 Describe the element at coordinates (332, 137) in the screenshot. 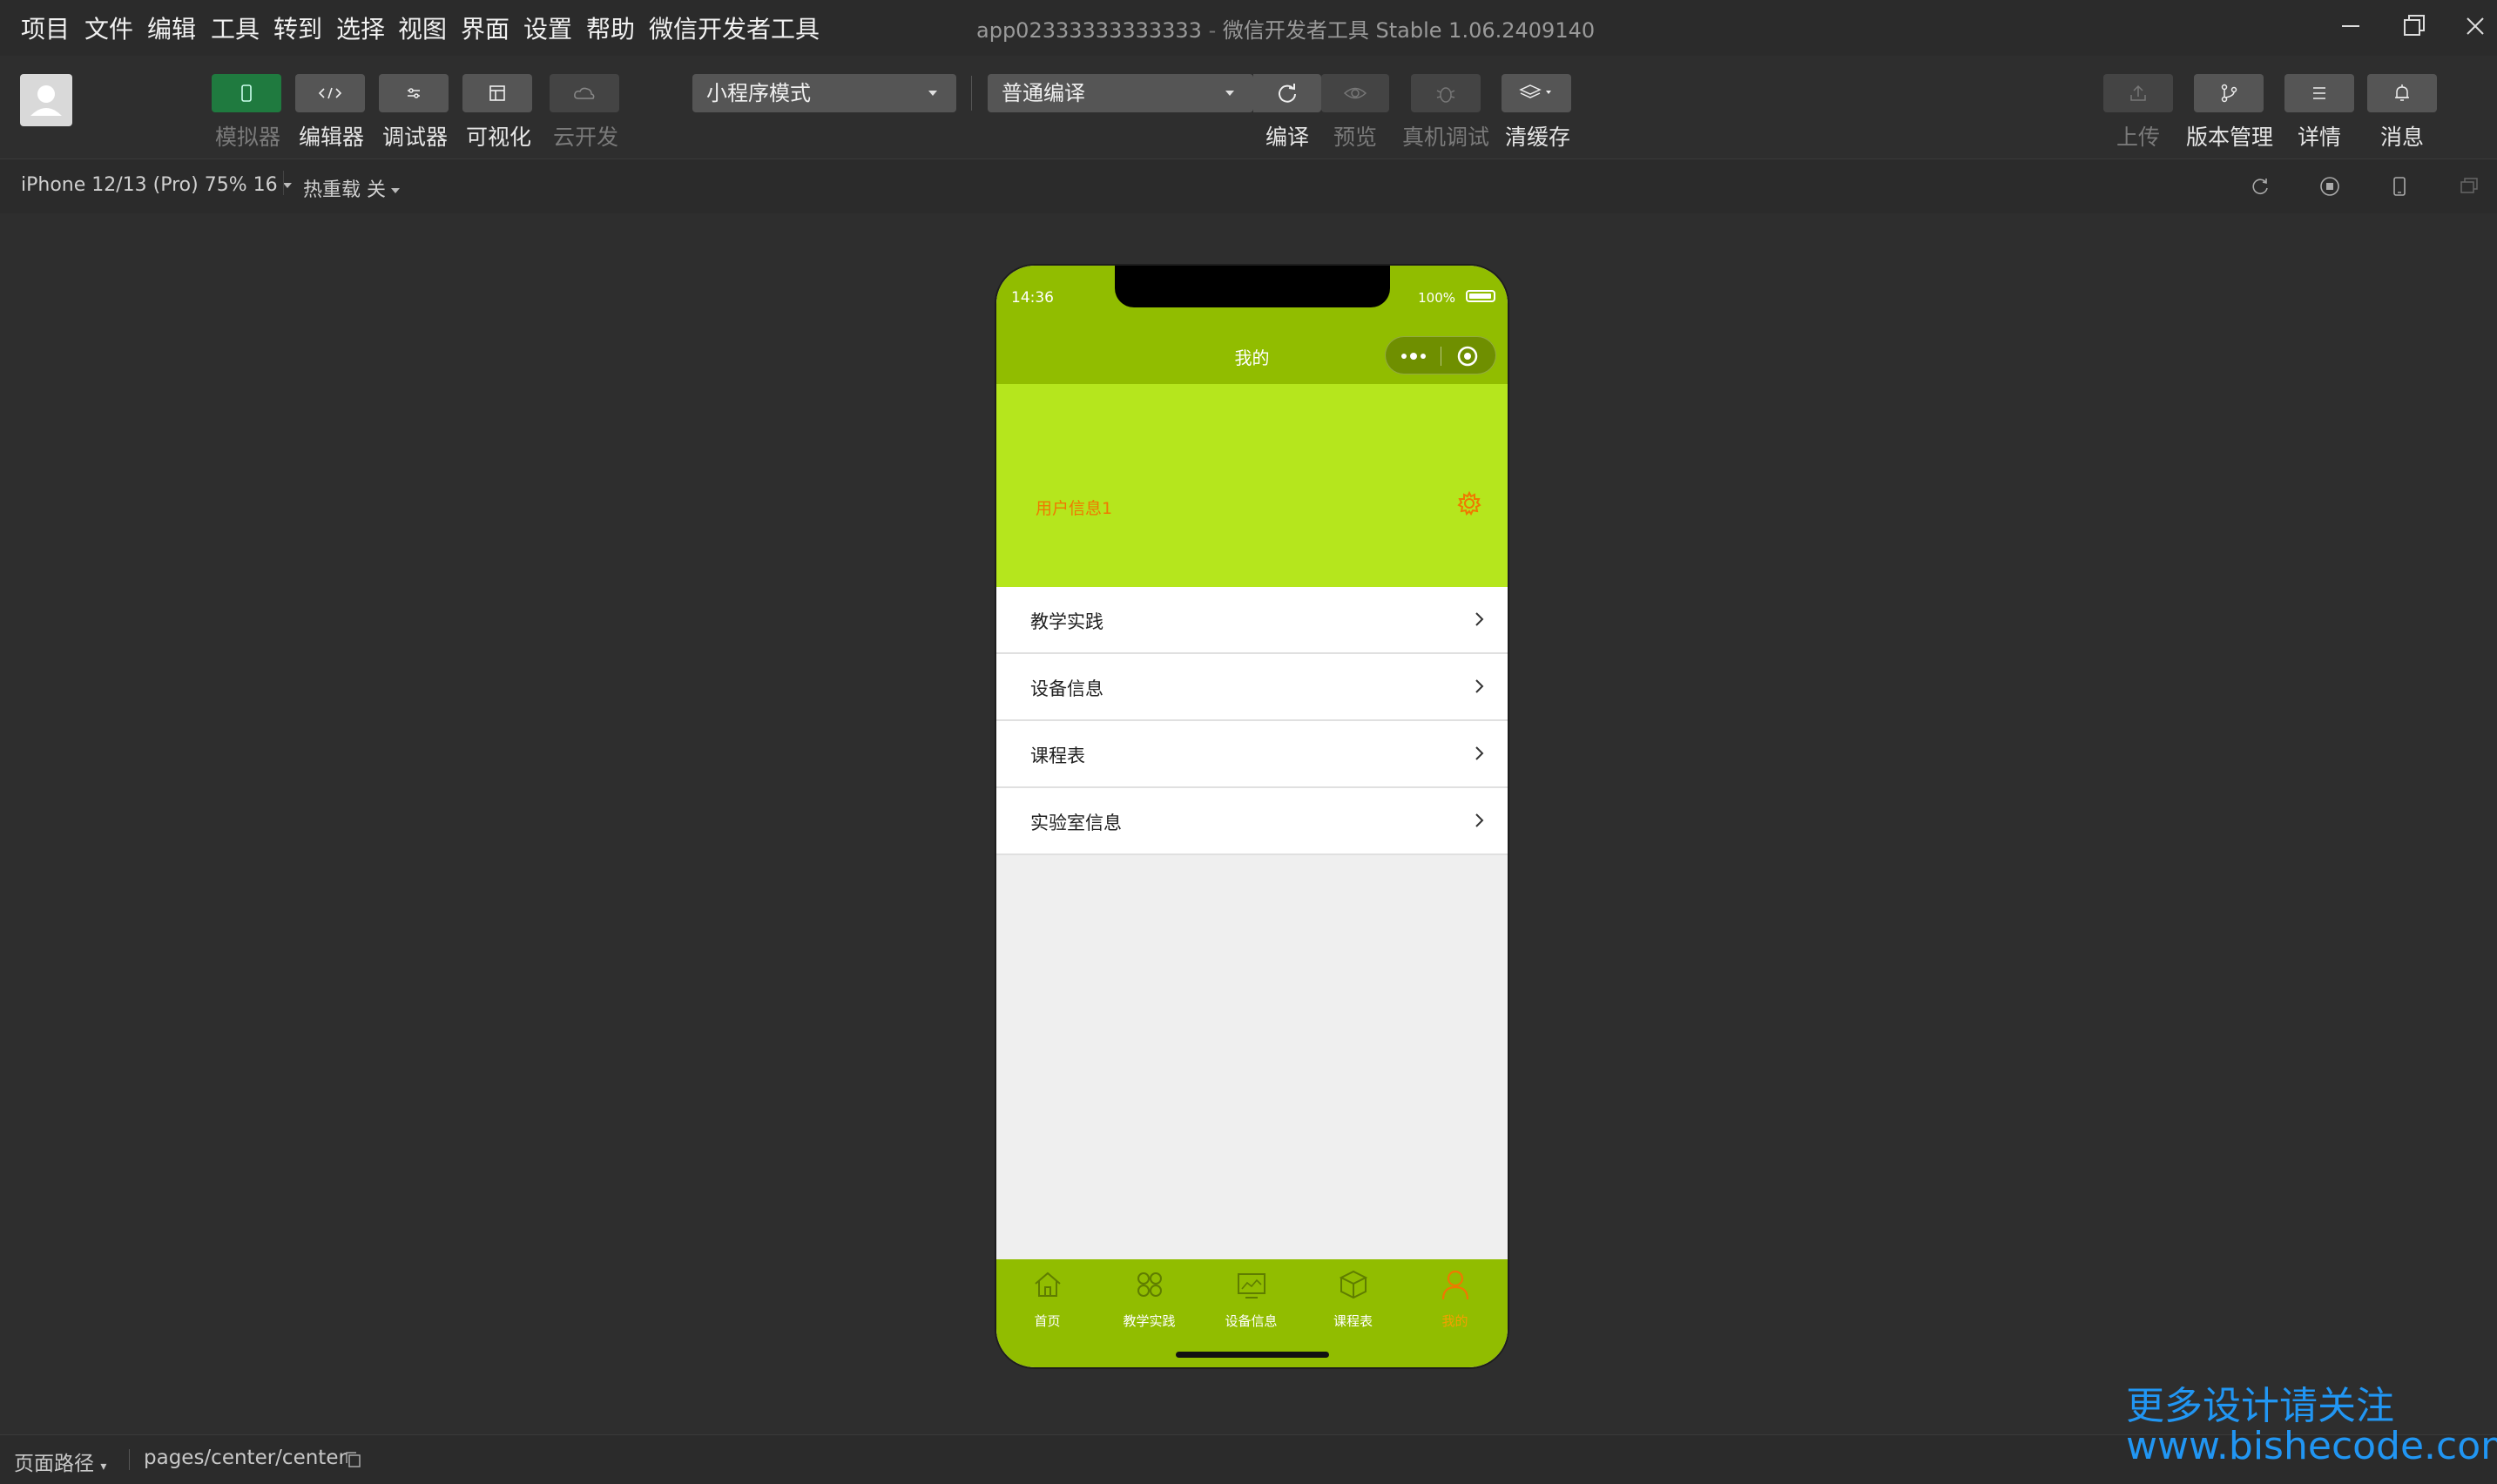

I see `editor-label: 编辑器` at that location.